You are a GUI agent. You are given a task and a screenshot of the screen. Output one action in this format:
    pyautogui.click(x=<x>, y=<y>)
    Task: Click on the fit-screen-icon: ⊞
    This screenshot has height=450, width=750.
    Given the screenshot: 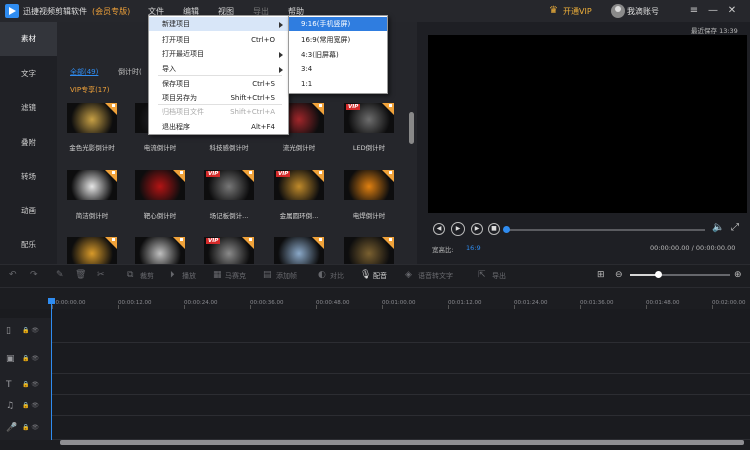 What is the action you would take?
    pyautogui.click(x=602, y=275)
    